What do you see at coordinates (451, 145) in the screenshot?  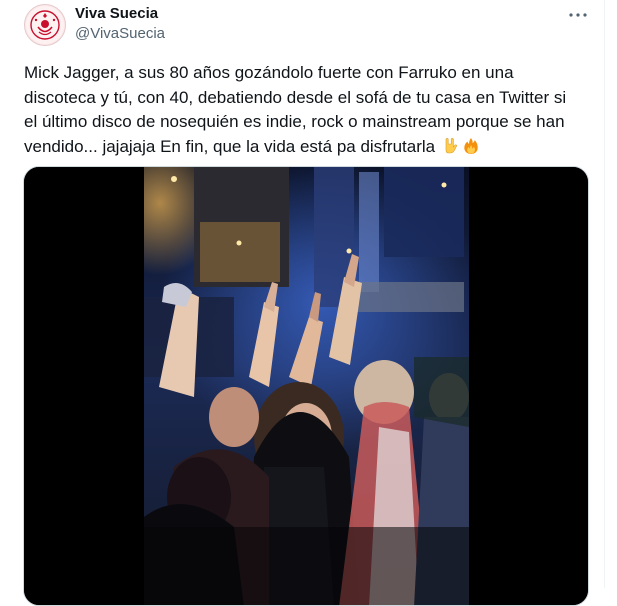 I see `rock-on-hand-icon` at bounding box center [451, 145].